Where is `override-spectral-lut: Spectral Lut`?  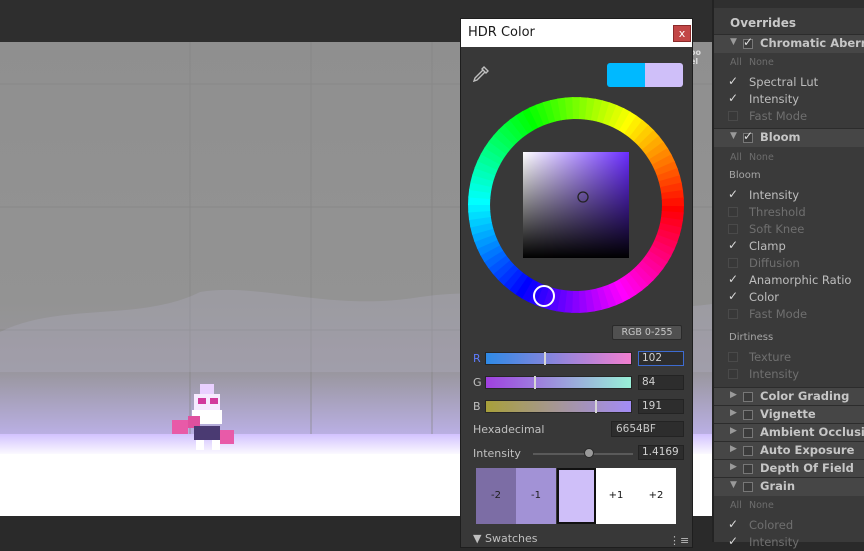
override-spectral-lut: Spectral Lut is located at coordinates (789, 82).